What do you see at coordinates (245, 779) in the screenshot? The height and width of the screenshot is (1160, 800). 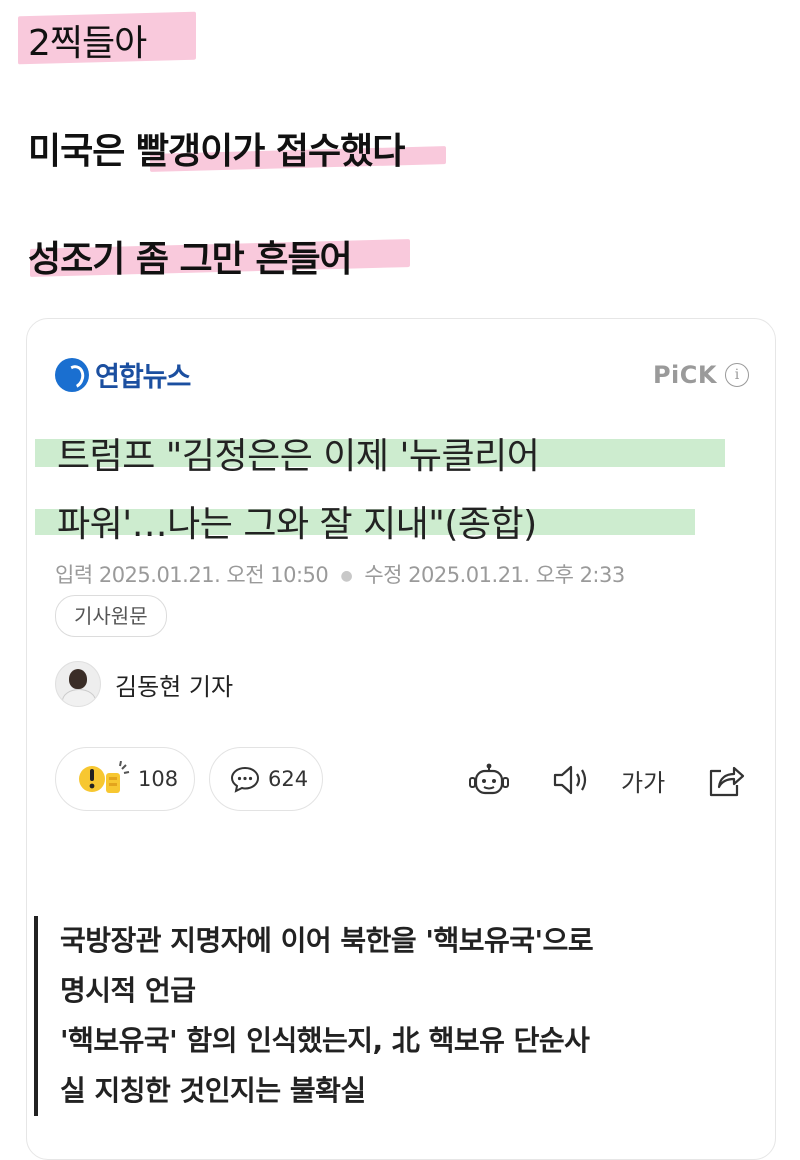 I see `comment-icon` at bounding box center [245, 779].